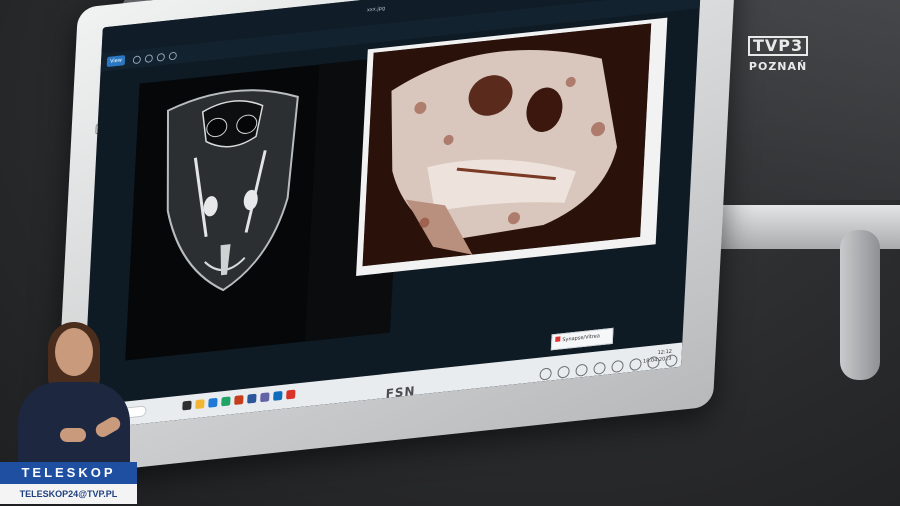  What do you see at coordinates (226, 401) in the screenshot?
I see `excel-icon` at bounding box center [226, 401].